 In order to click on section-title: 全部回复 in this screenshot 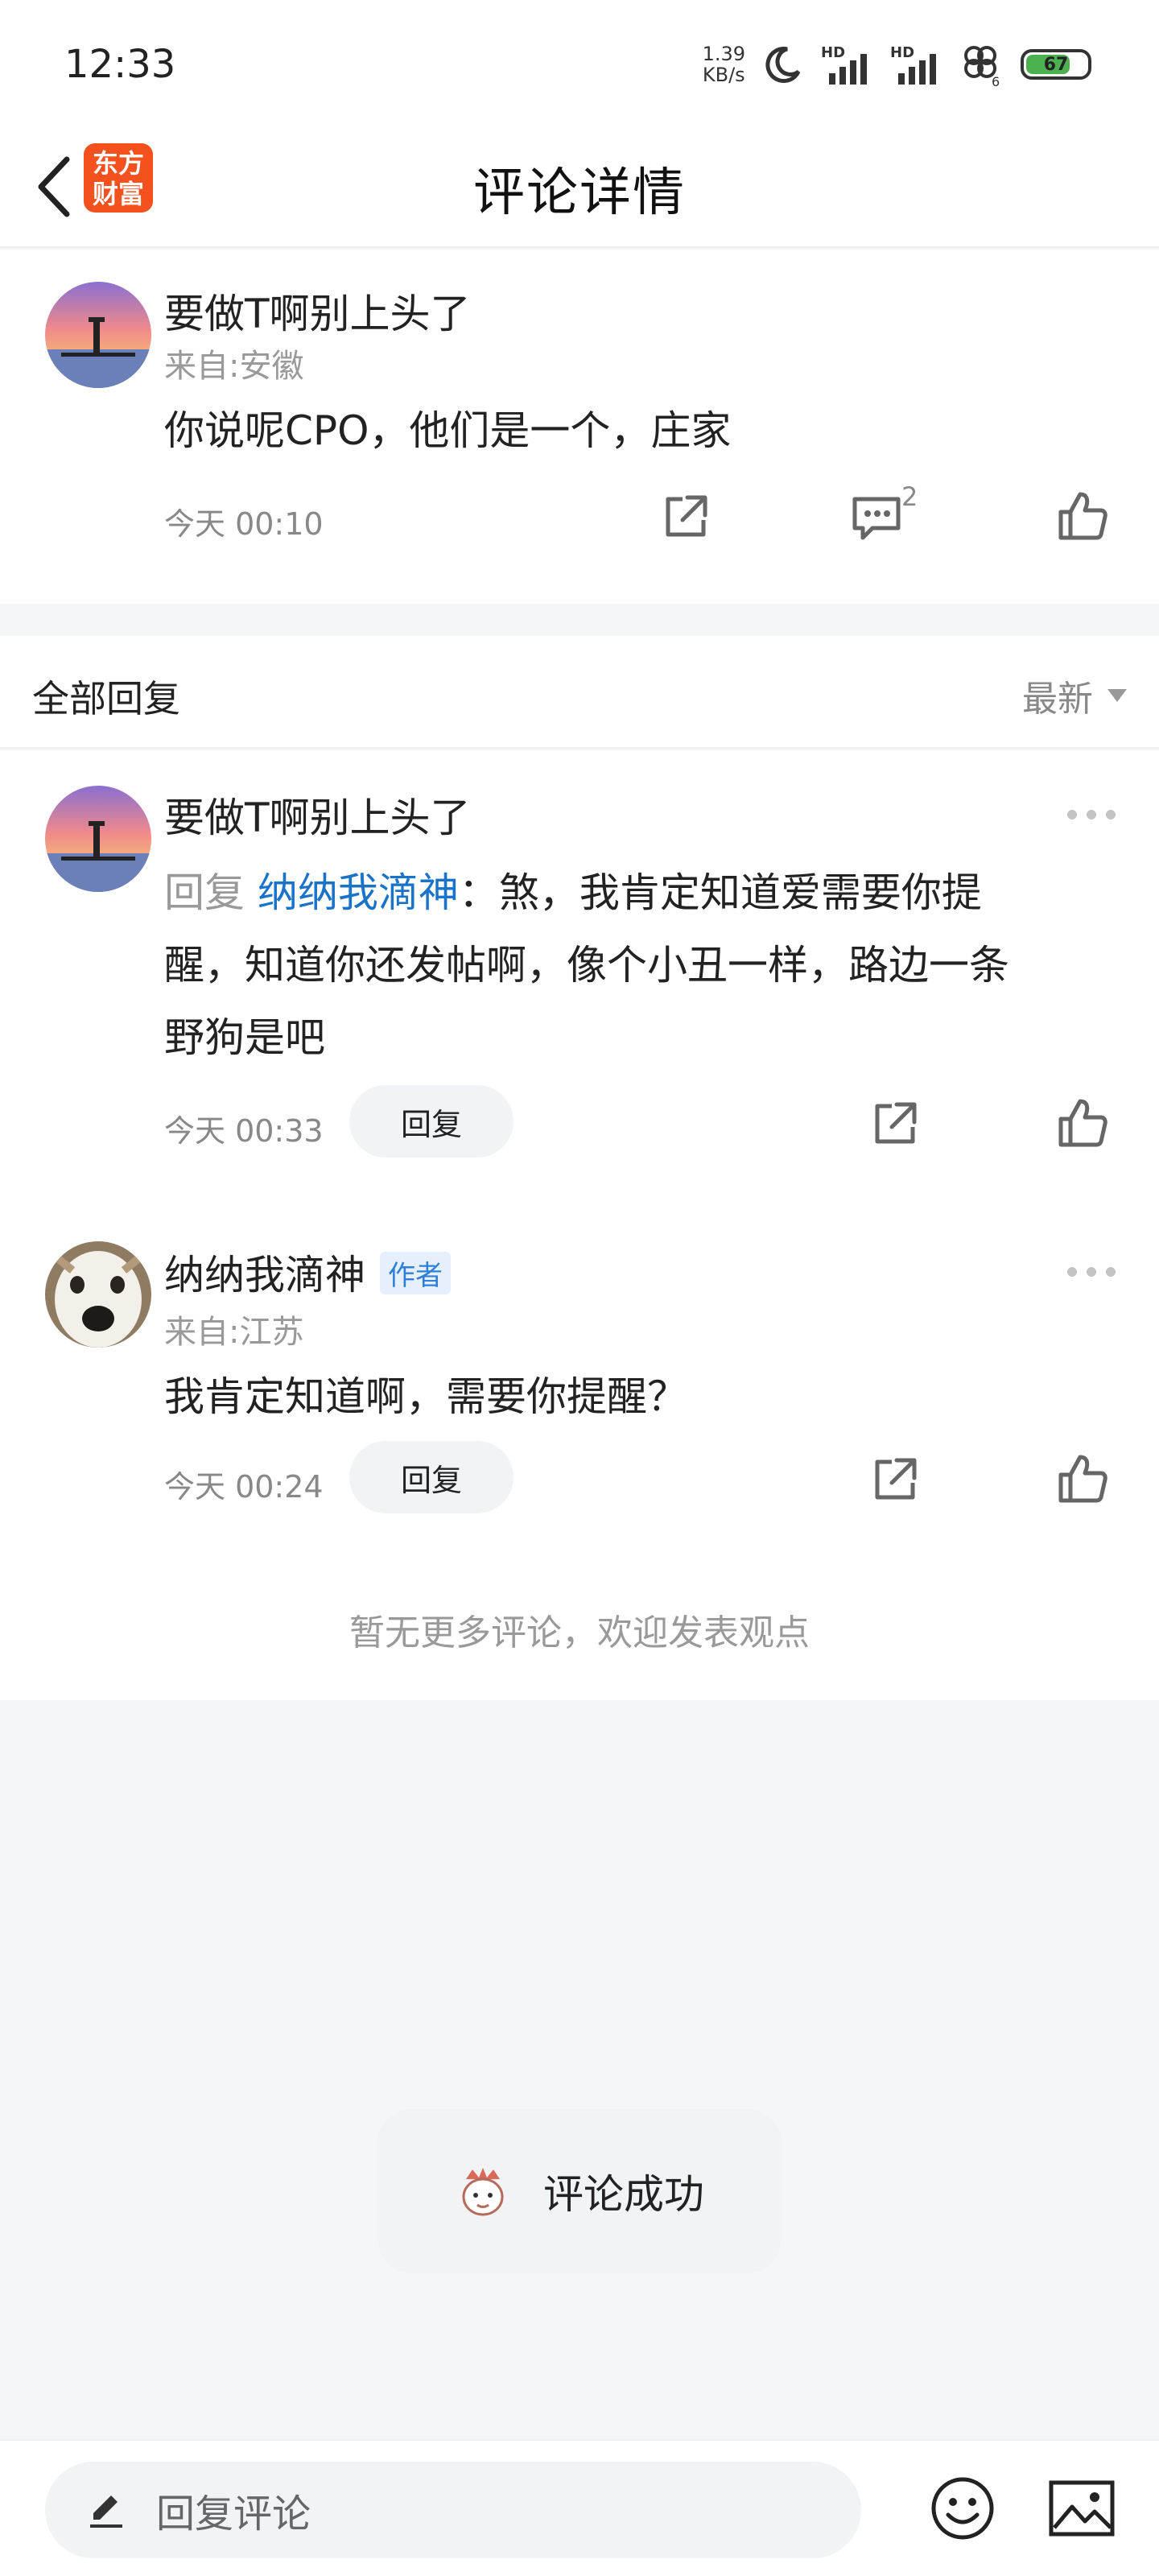, I will do `click(106, 698)`.